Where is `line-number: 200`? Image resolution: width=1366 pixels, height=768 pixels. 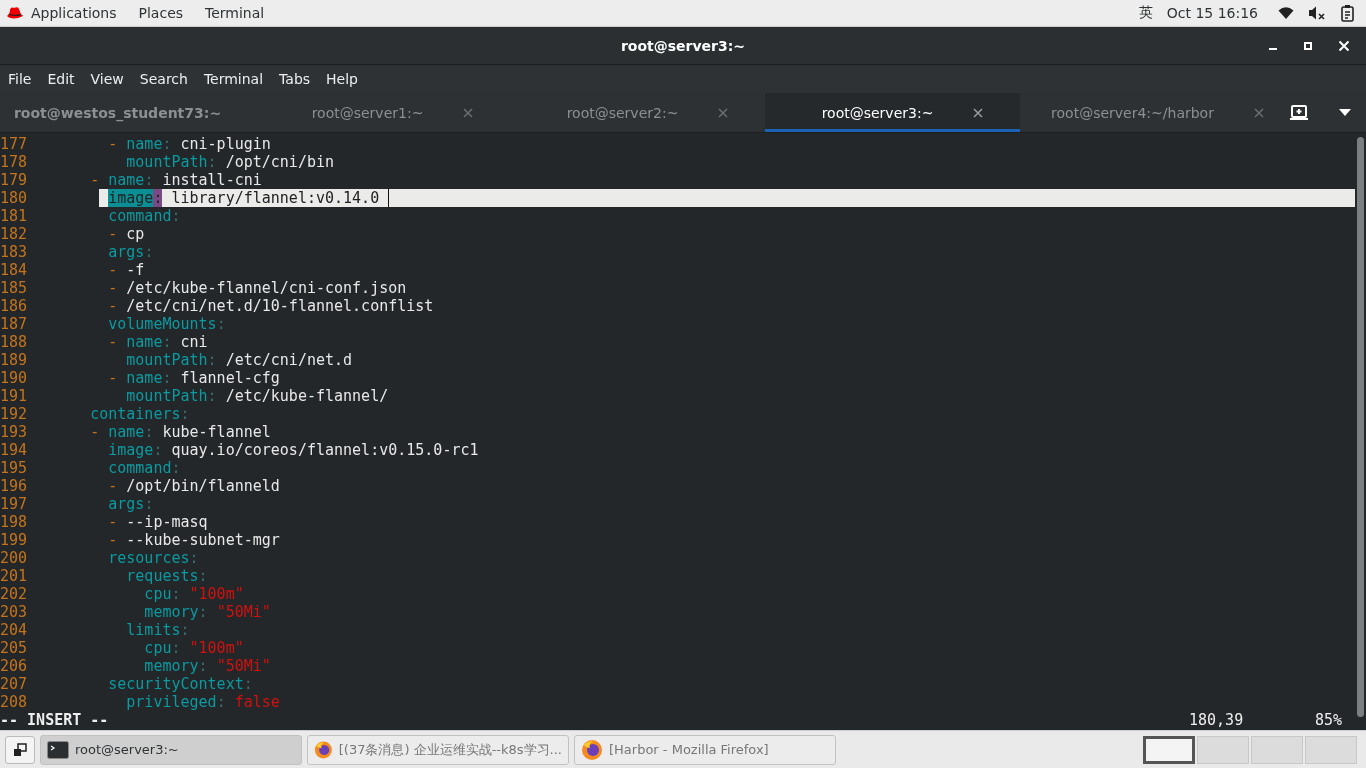
line-number: 200 is located at coordinates (14, 558).